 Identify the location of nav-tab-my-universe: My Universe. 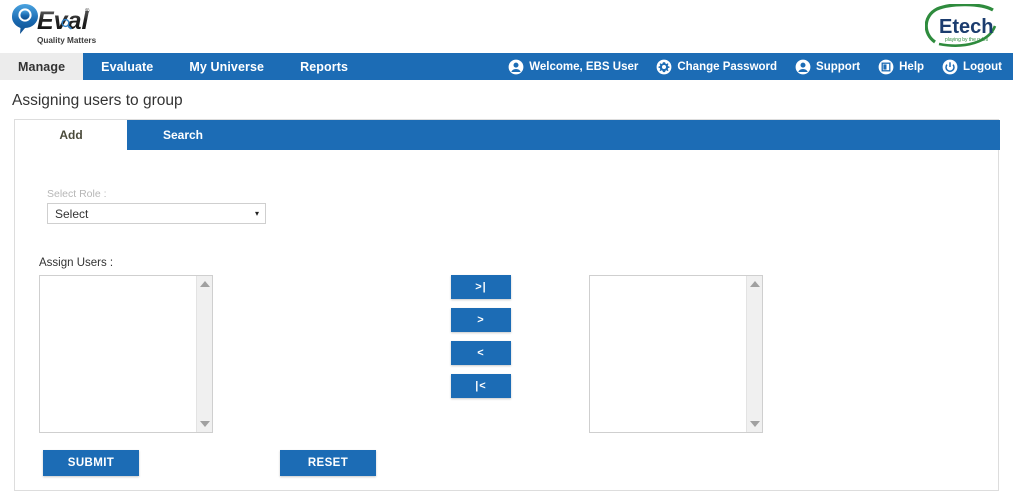
(226, 66).